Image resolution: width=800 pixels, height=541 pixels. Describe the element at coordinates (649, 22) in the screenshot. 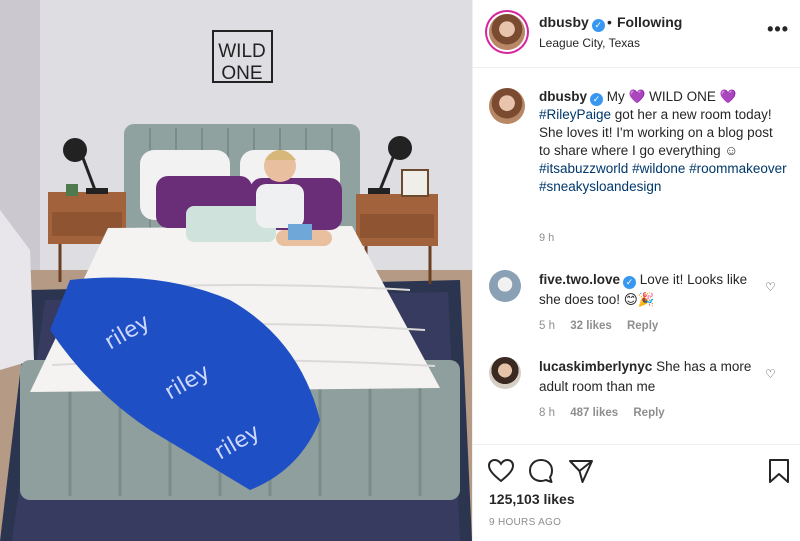

I see `following-button: Following` at that location.